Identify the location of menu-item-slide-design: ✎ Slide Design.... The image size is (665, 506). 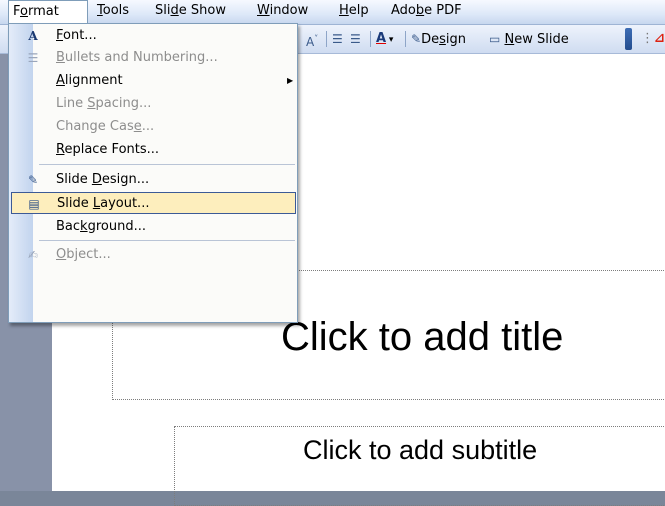
(153, 180).